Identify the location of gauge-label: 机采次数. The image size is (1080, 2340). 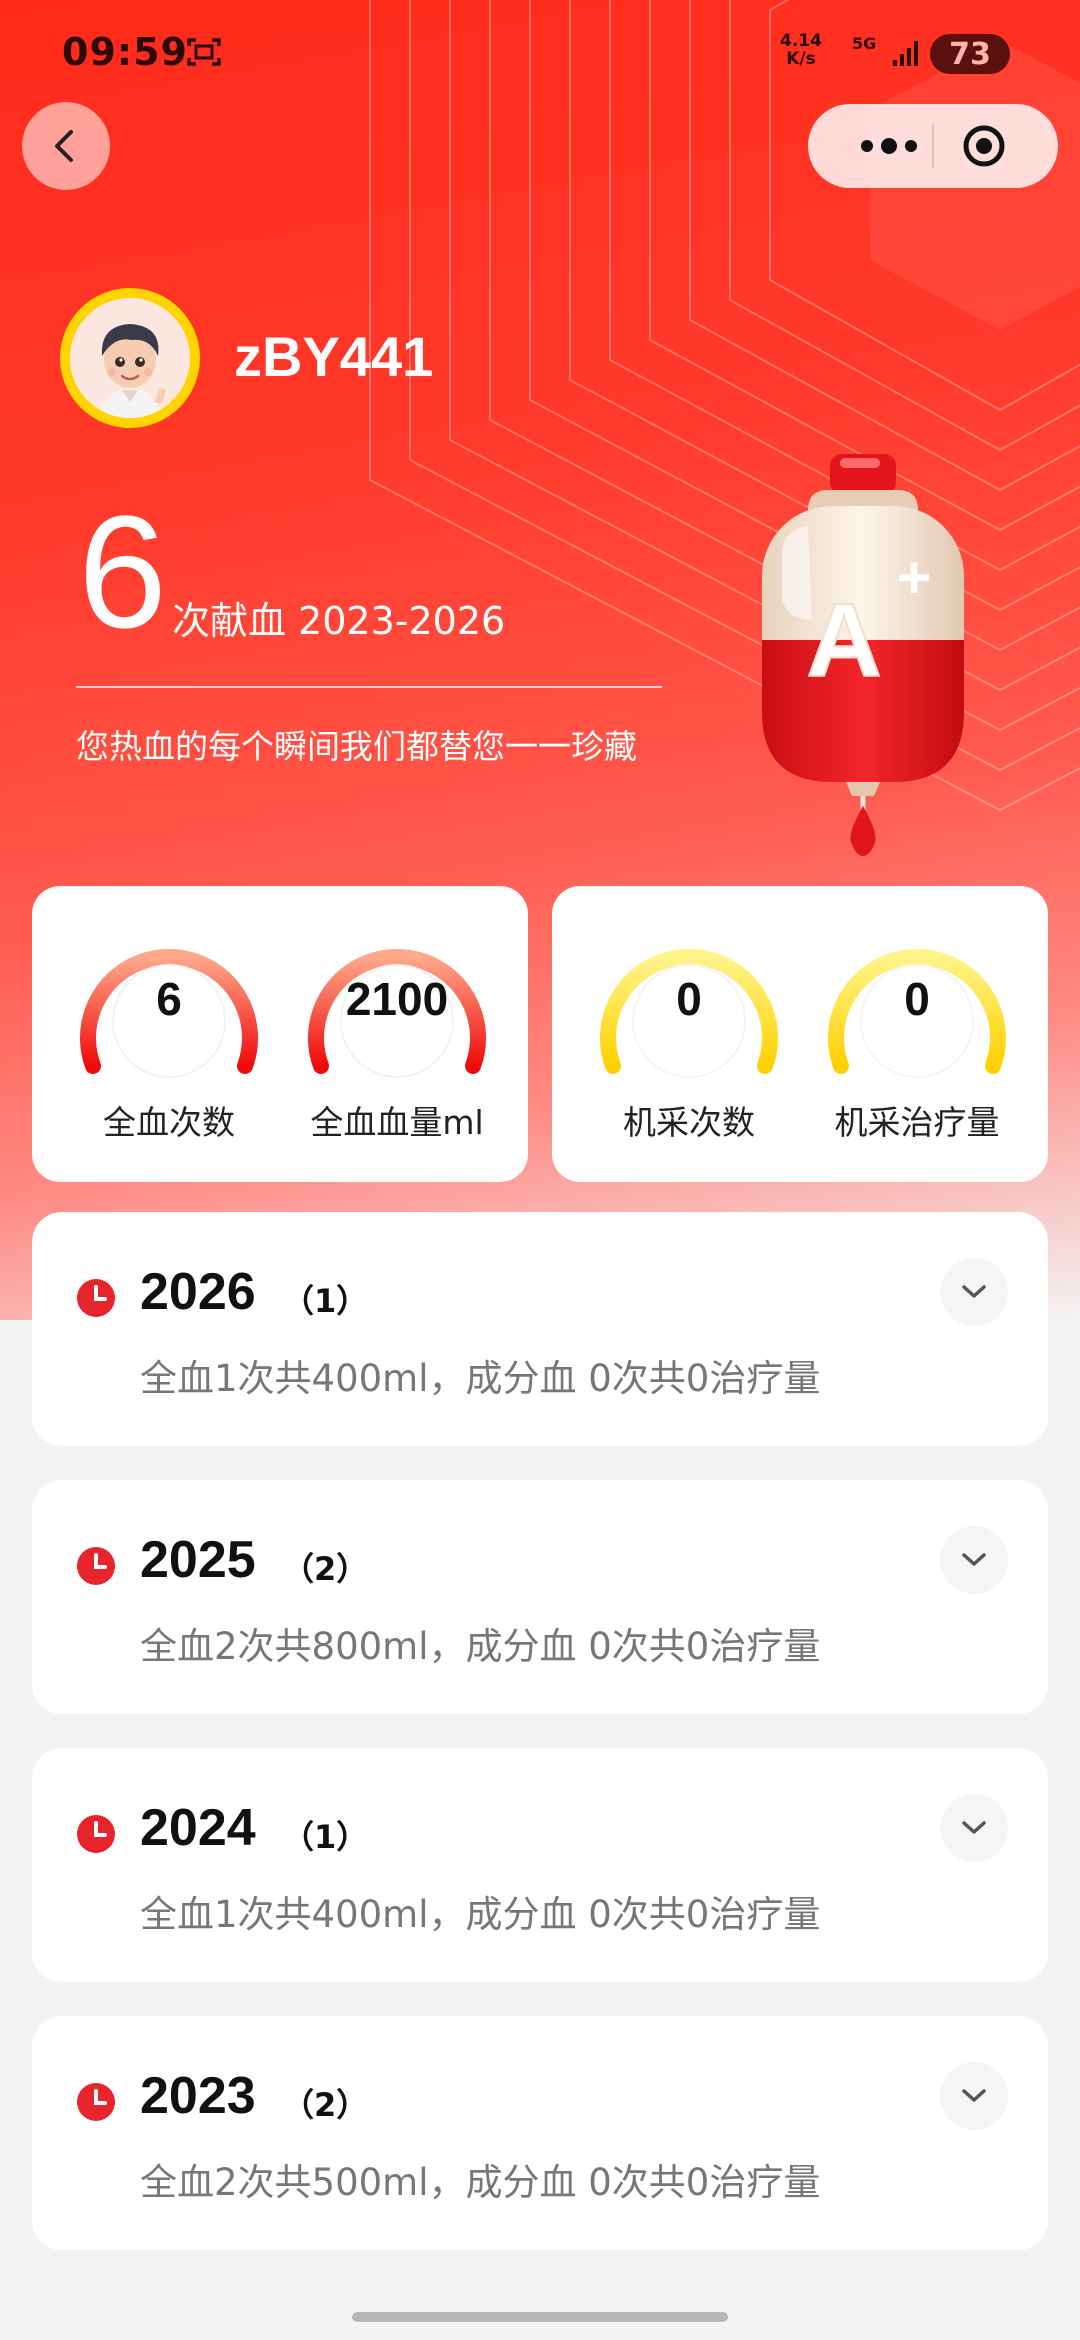
(689, 1122).